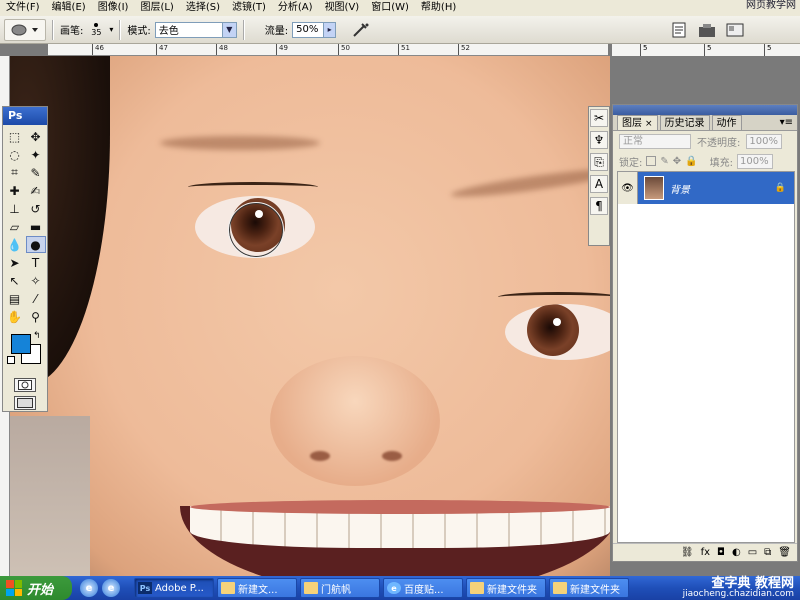 Image resolution: width=800 pixels, height=600 pixels. What do you see at coordinates (37, 336) in the screenshot?
I see `swap-colors-icon: ↰` at bounding box center [37, 336].